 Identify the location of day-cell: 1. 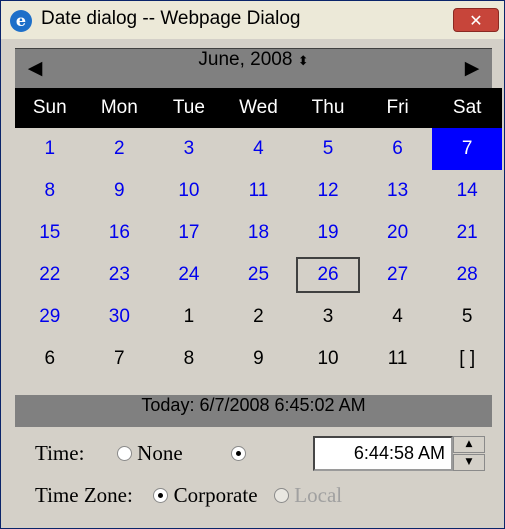
(50, 149).